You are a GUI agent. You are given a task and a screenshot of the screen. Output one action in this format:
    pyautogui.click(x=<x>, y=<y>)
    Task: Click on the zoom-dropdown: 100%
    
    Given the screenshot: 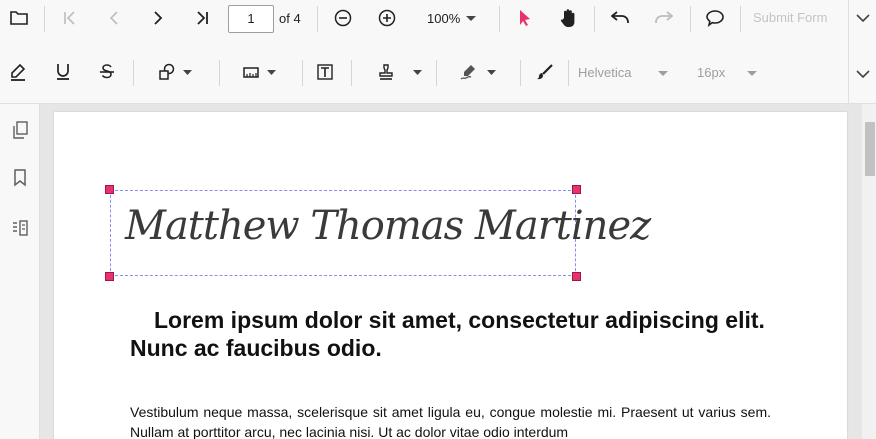 What is the action you would take?
    pyautogui.click(x=443, y=18)
    